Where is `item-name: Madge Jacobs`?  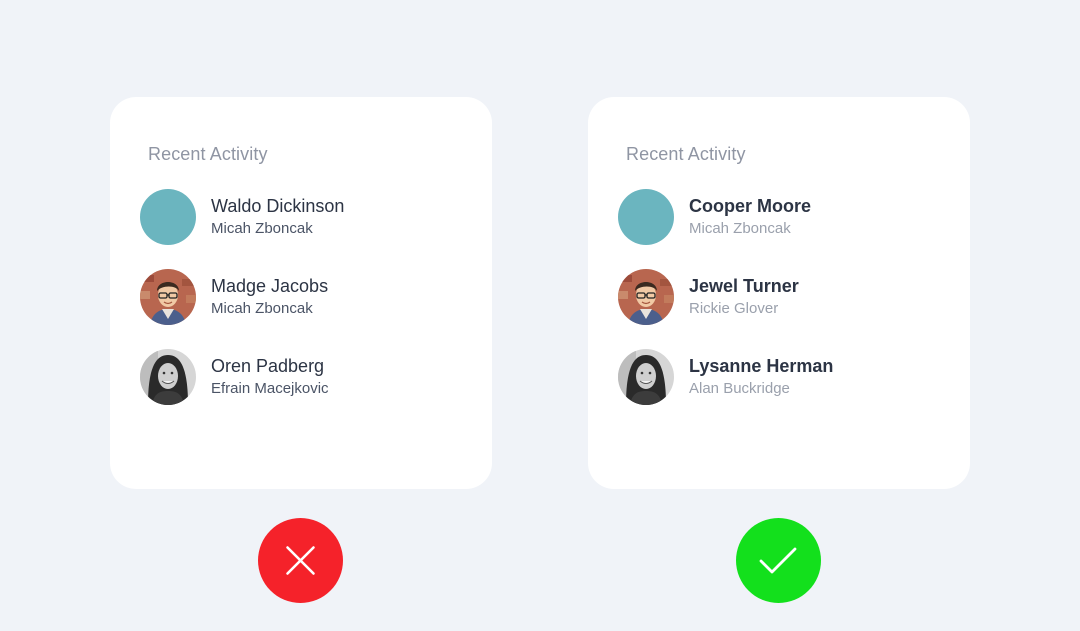
item-name: Madge Jacobs is located at coordinates (270, 286).